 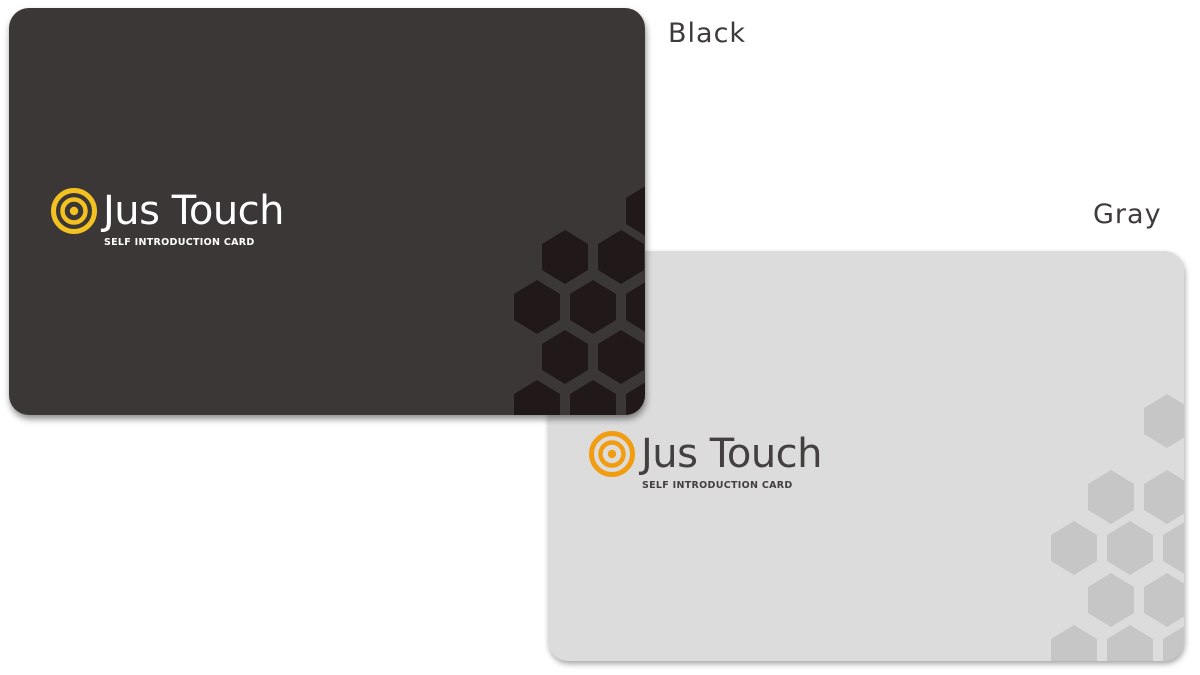 I want to click on variant-label-black: Black, so click(x=707, y=33).